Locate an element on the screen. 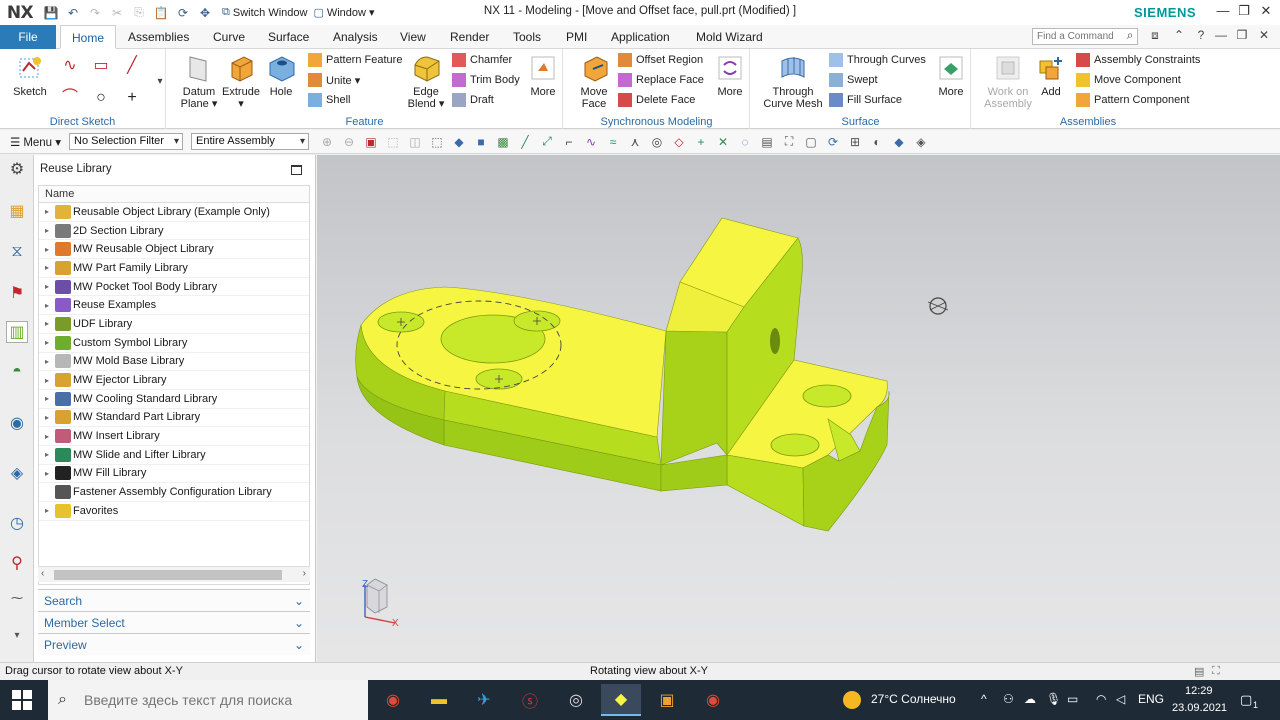 The width and height of the screenshot is (1280, 720). network-device-icon: ⚇ is located at coordinates (1008, 699).